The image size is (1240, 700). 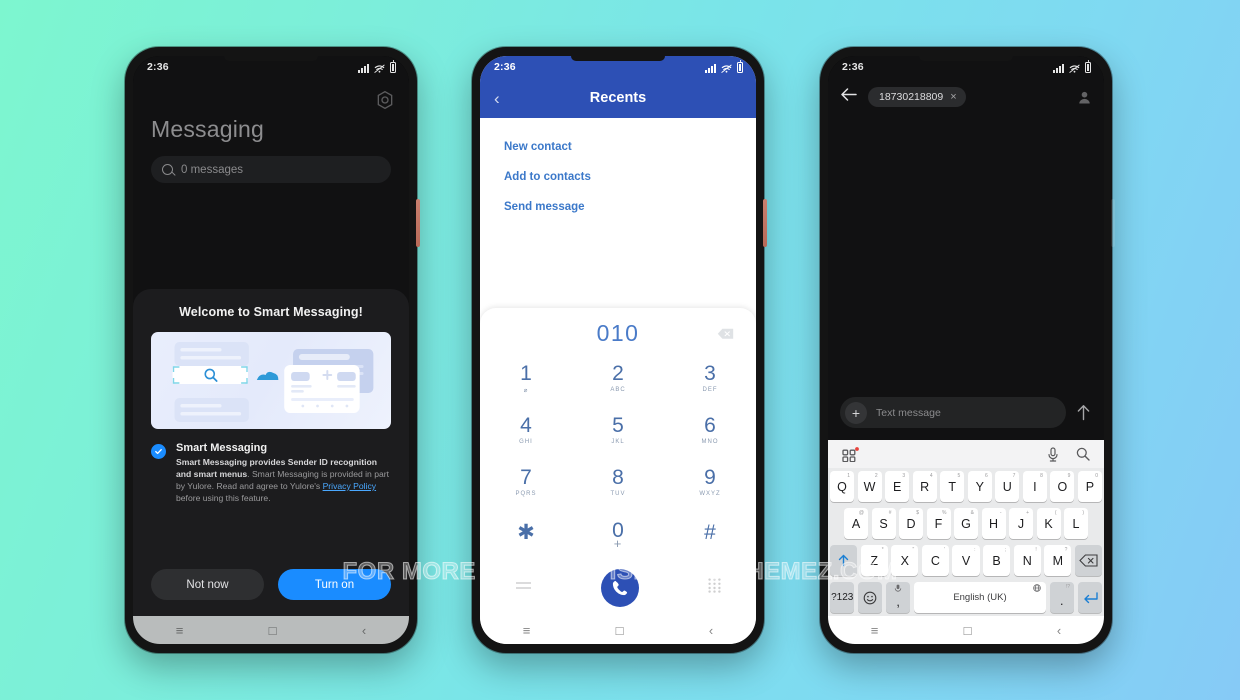 What do you see at coordinates (271, 169) in the screenshot?
I see `search-input: 0 messages` at bounding box center [271, 169].